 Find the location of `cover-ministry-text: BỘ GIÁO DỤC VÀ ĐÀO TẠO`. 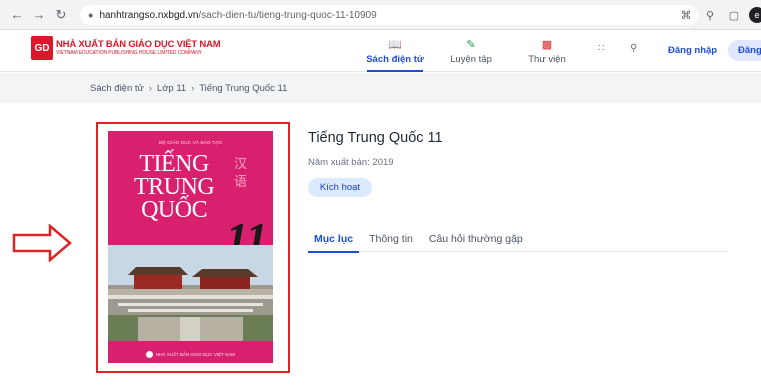

cover-ministry-text: BỘ GIÁO DỤC VÀ ĐÀO TẠO is located at coordinates (190, 142).